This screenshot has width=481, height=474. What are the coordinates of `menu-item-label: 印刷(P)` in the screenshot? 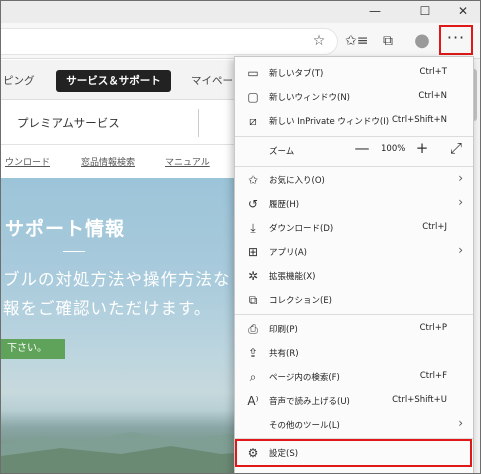 It's located at (283, 330).